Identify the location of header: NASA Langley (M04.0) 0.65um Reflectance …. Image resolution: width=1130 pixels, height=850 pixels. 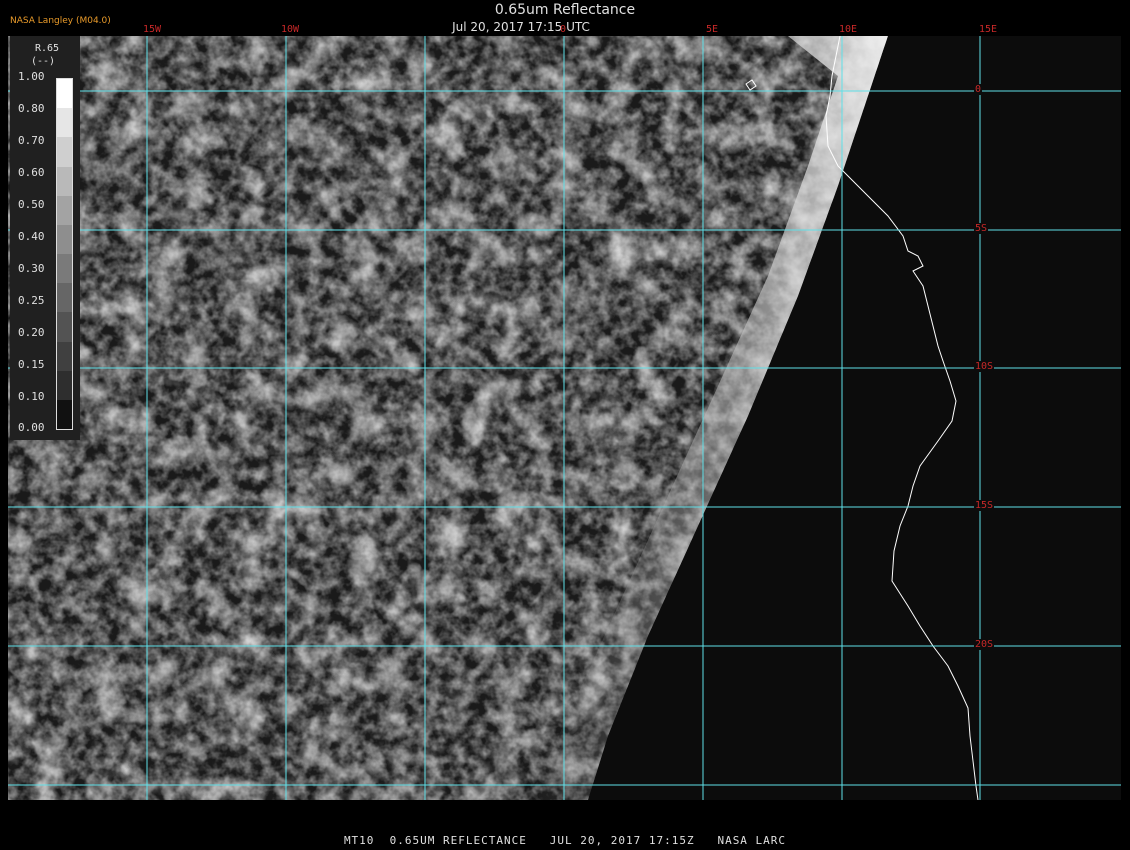
(565, 18).